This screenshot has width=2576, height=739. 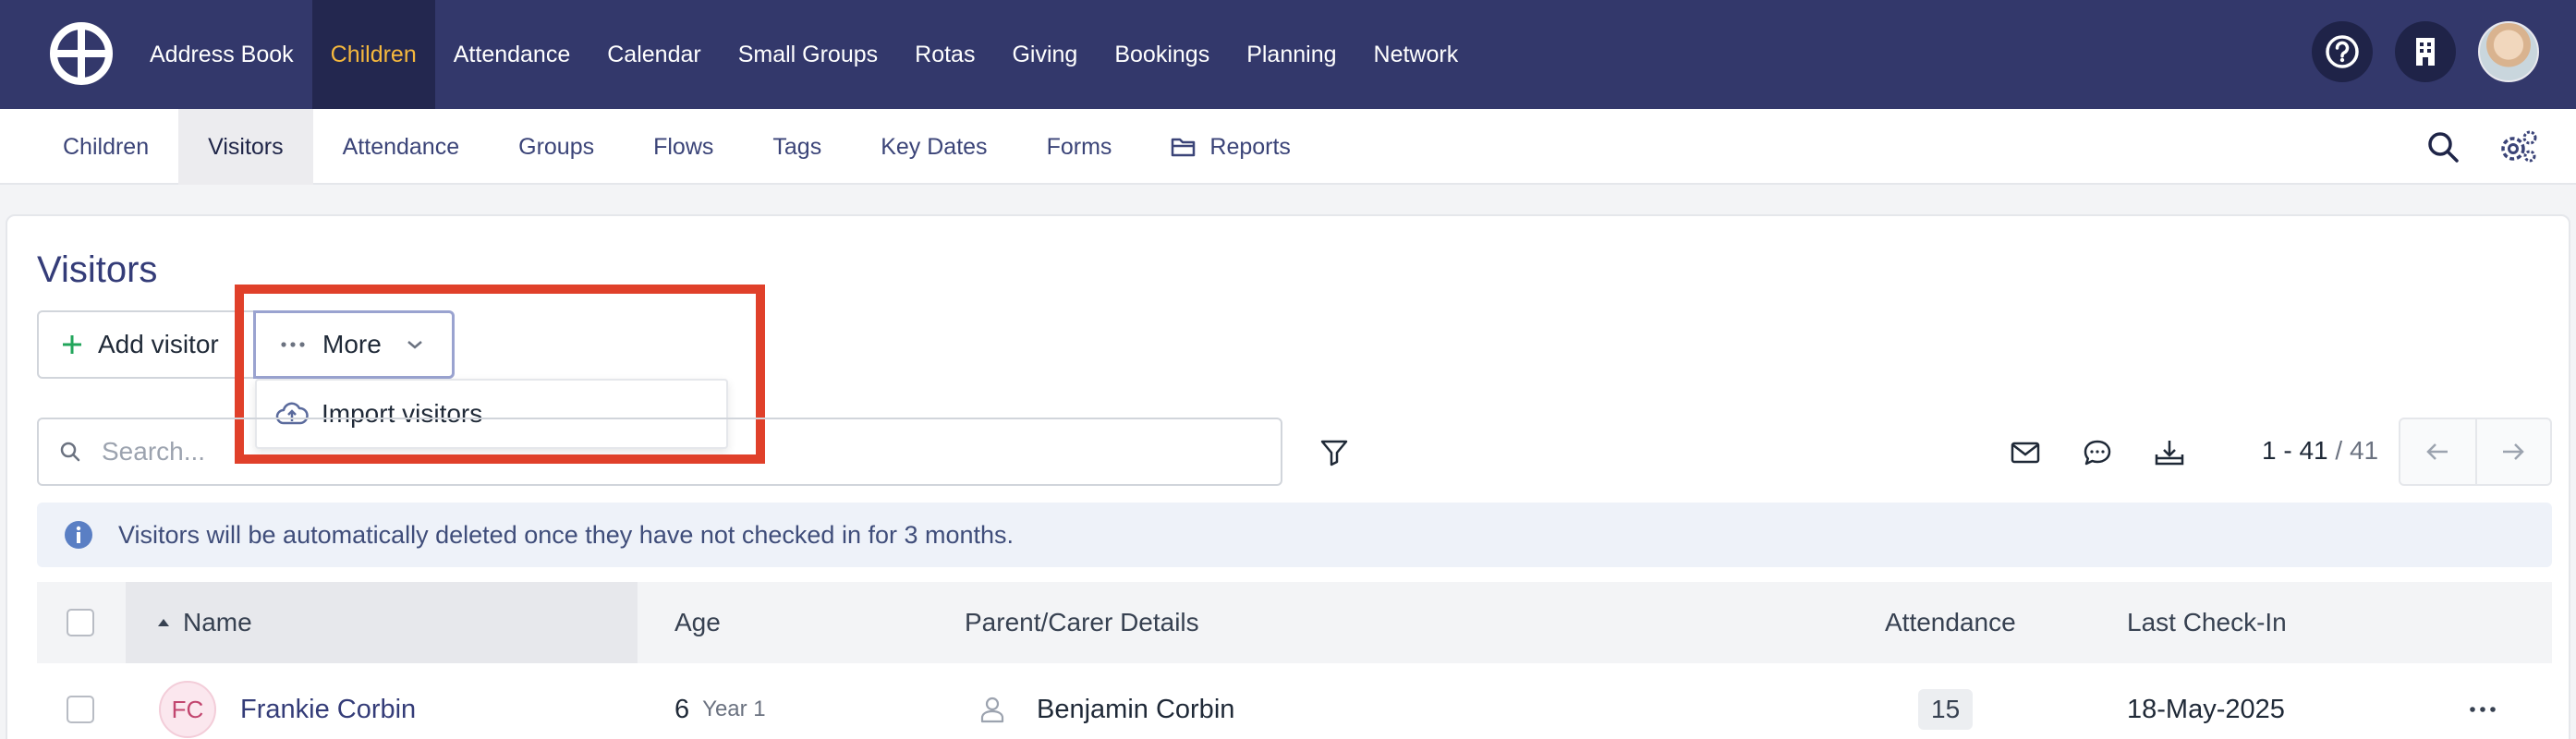 What do you see at coordinates (1082, 622) in the screenshot?
I see `column-header-parent: Parent/Carer Details` at bounding box center [1082, 622].